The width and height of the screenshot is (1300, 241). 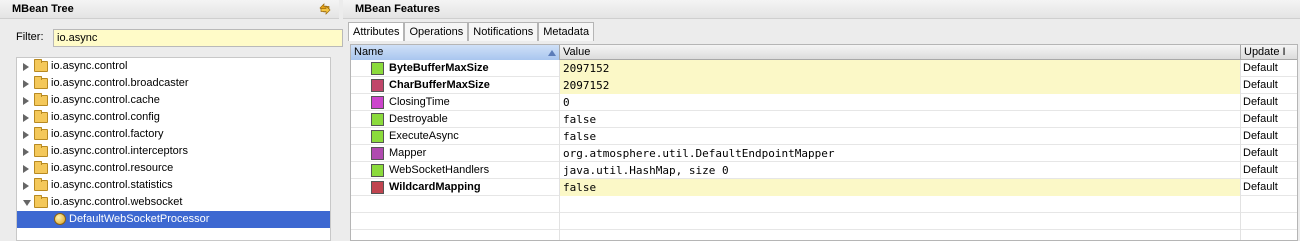 What do you see at coordinates (439, 85) in the screenshot?
I see `attribute-name: CharBufferMaxSize` at bounding box center [439, 85].